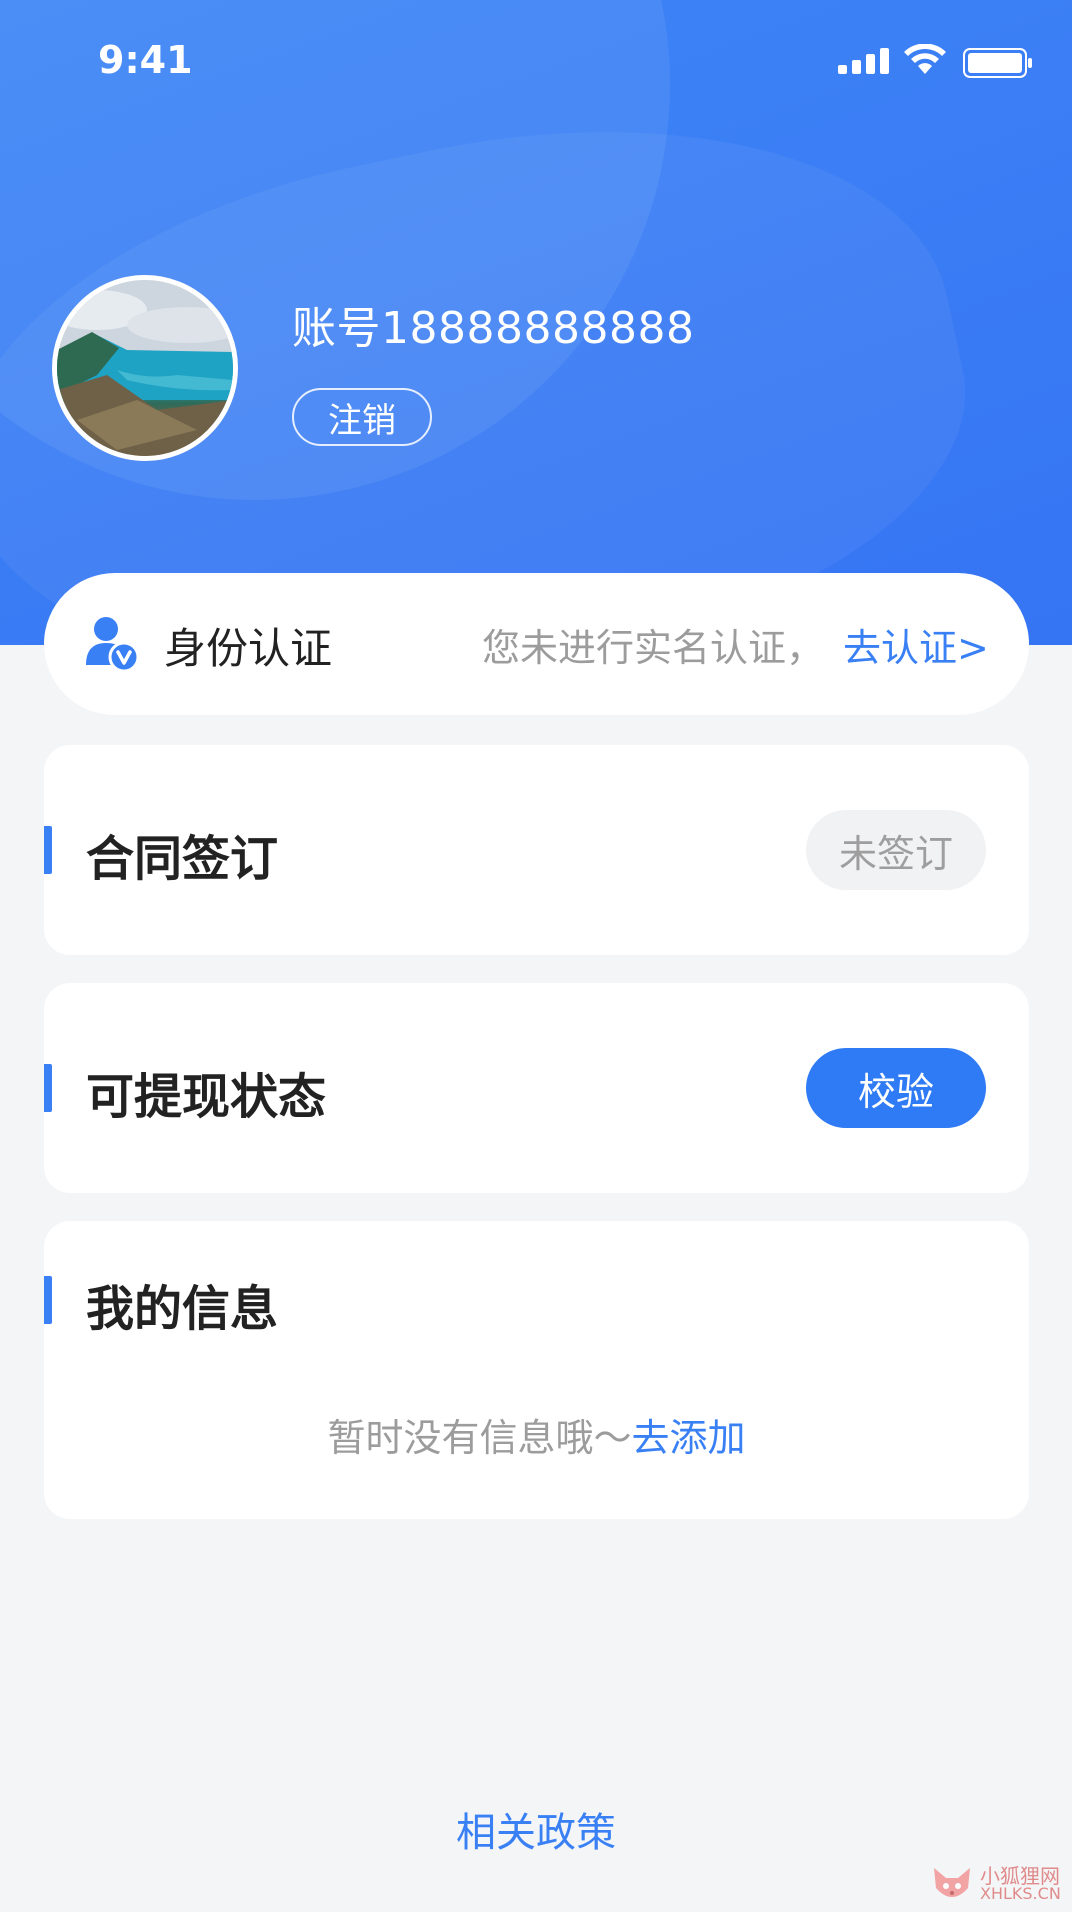 The width and height of the screenshot is (1072, 1912). What do you see at coordinates (145, 368) in the screenshot?
I see `avatar` at bounding box center [145, 368].